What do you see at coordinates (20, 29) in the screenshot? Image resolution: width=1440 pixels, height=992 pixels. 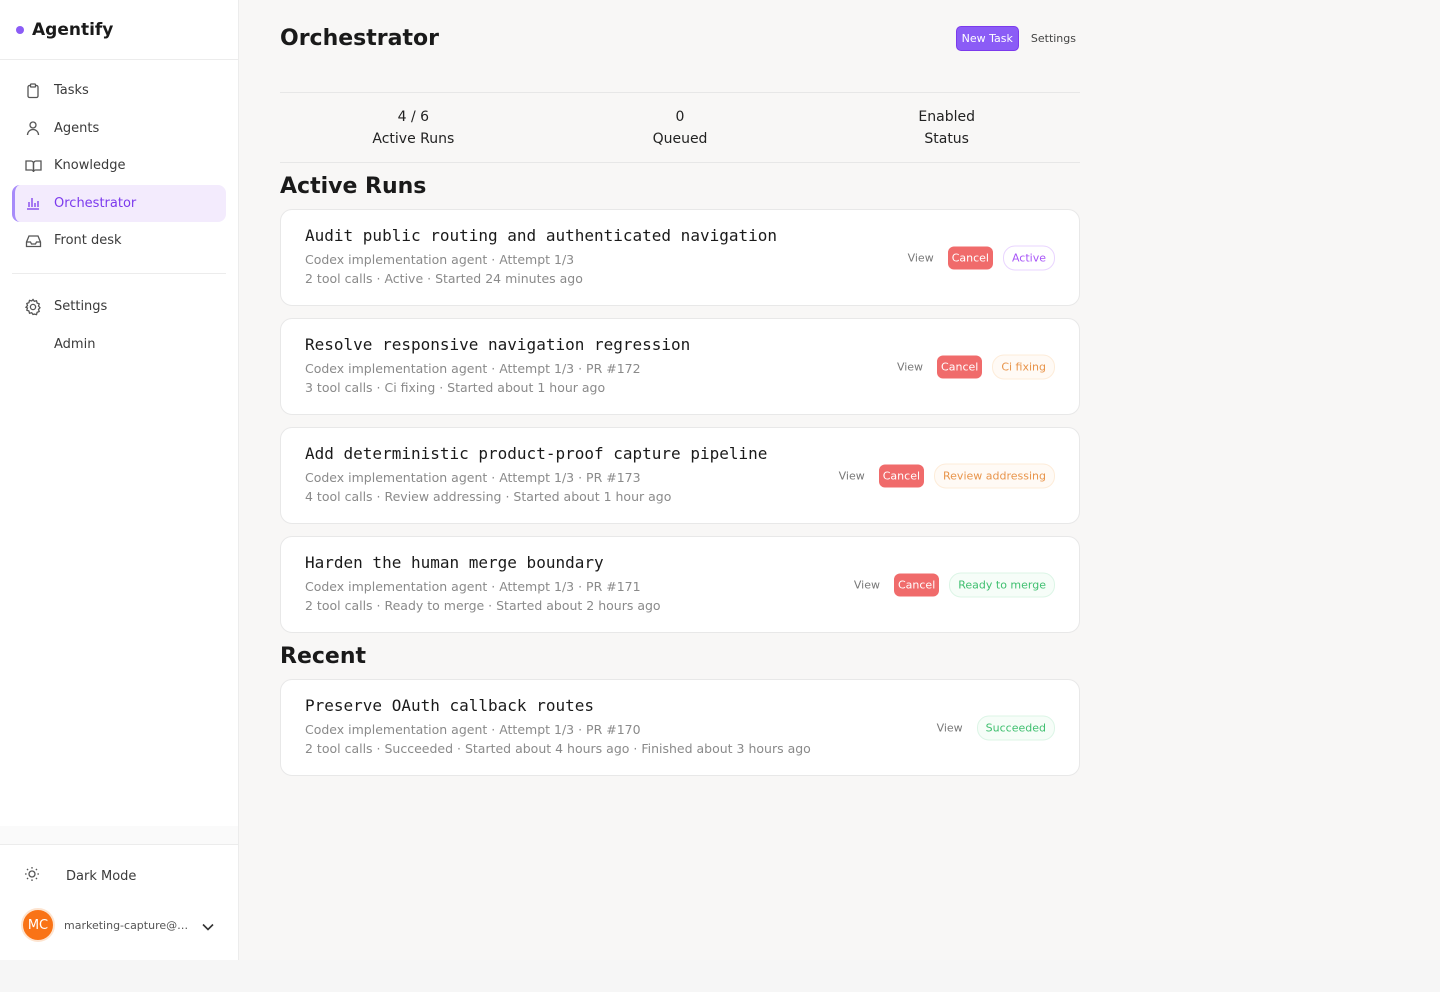 I see `brand-dot-icon` at bounding box center [20, 29].